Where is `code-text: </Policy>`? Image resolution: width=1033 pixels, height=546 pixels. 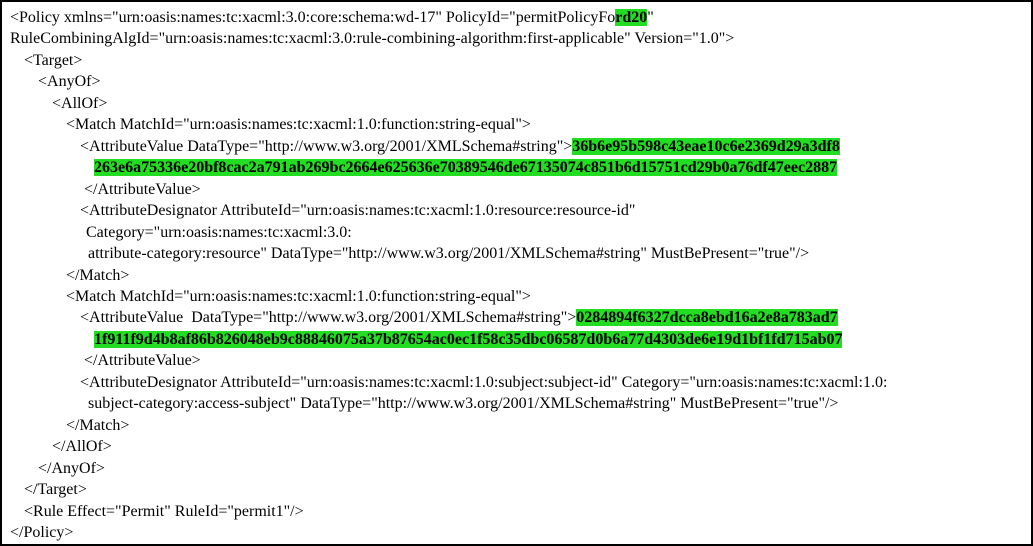 code-text: </Policy> is located at coordinates (42, 532).